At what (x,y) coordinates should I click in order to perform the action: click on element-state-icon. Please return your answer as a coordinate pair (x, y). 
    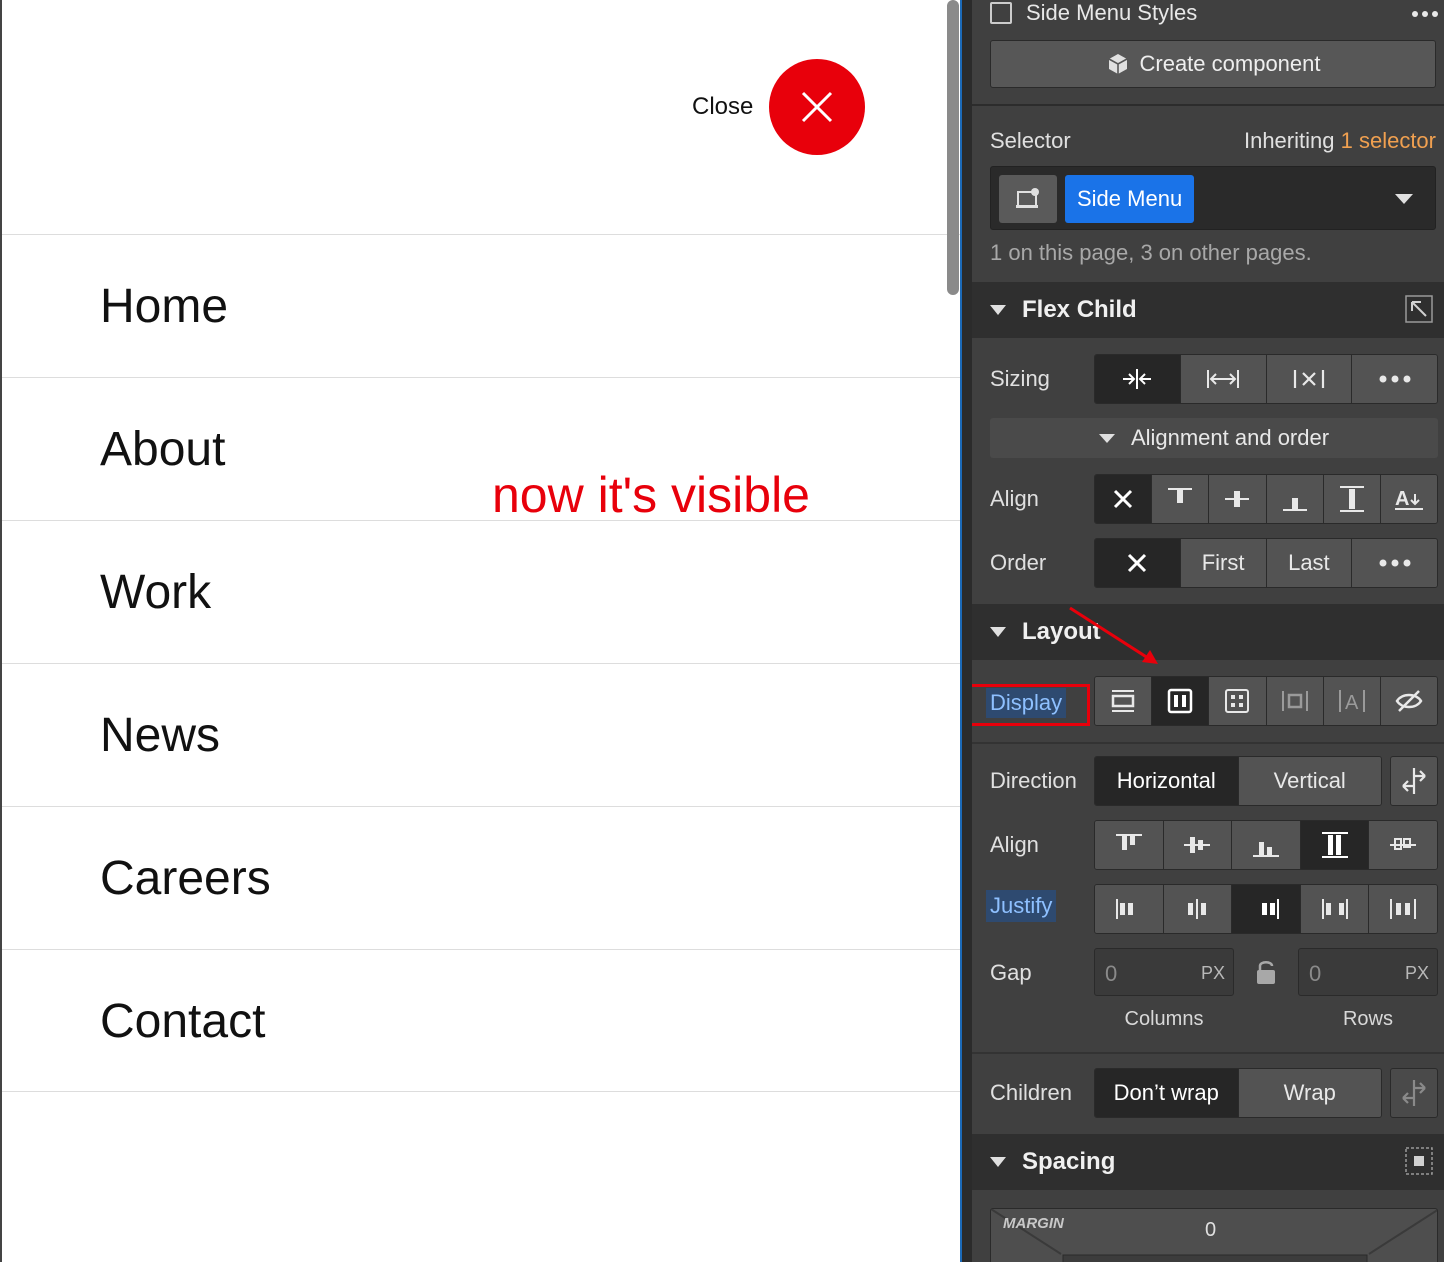
    Looking at the image, I should click on (1027, 198).